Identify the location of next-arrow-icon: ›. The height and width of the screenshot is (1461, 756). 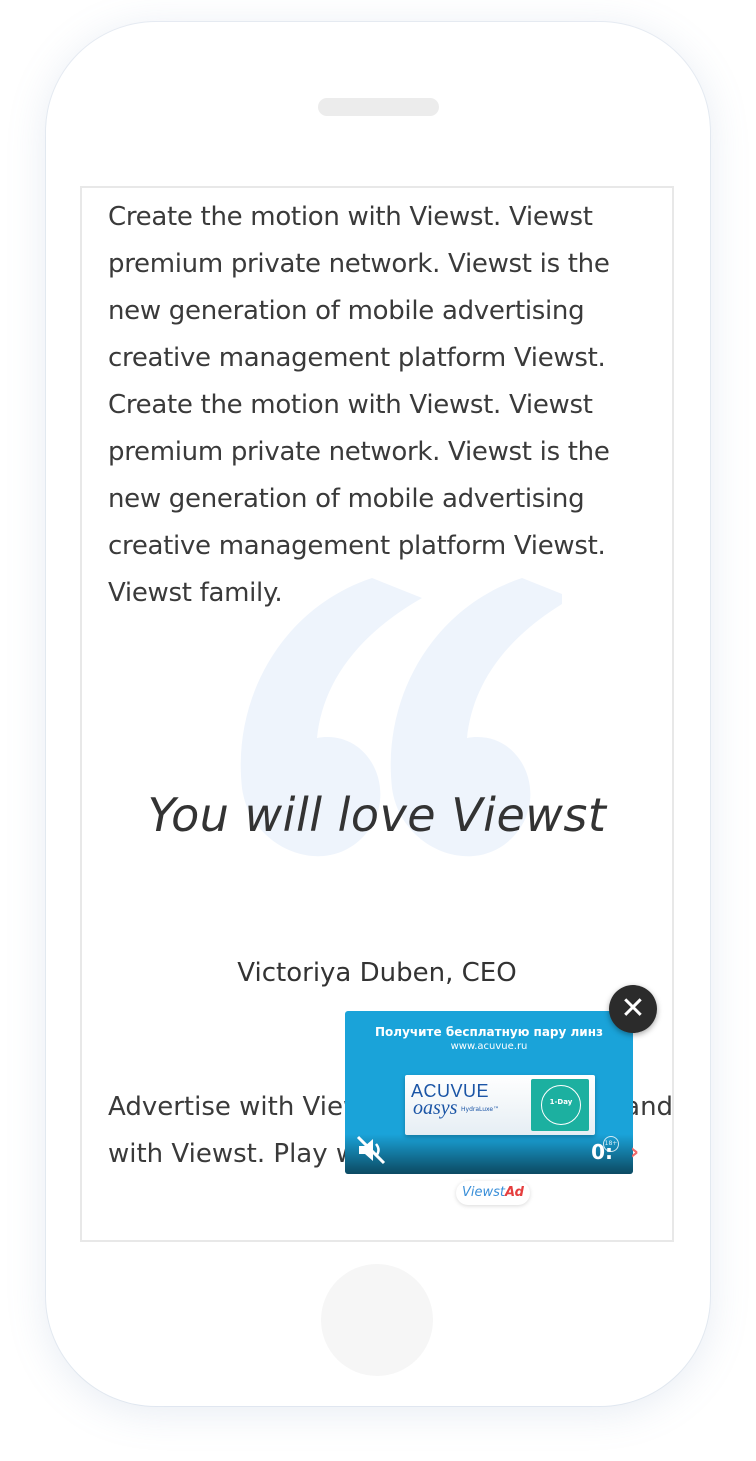
(634, 1152).